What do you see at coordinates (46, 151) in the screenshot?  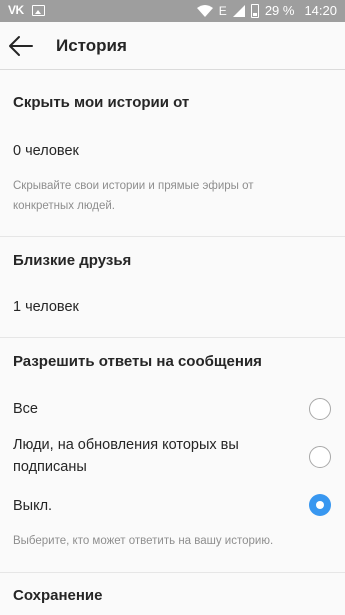 I see `hide-story-count: 0 человек` at bounding box center [46, 151].